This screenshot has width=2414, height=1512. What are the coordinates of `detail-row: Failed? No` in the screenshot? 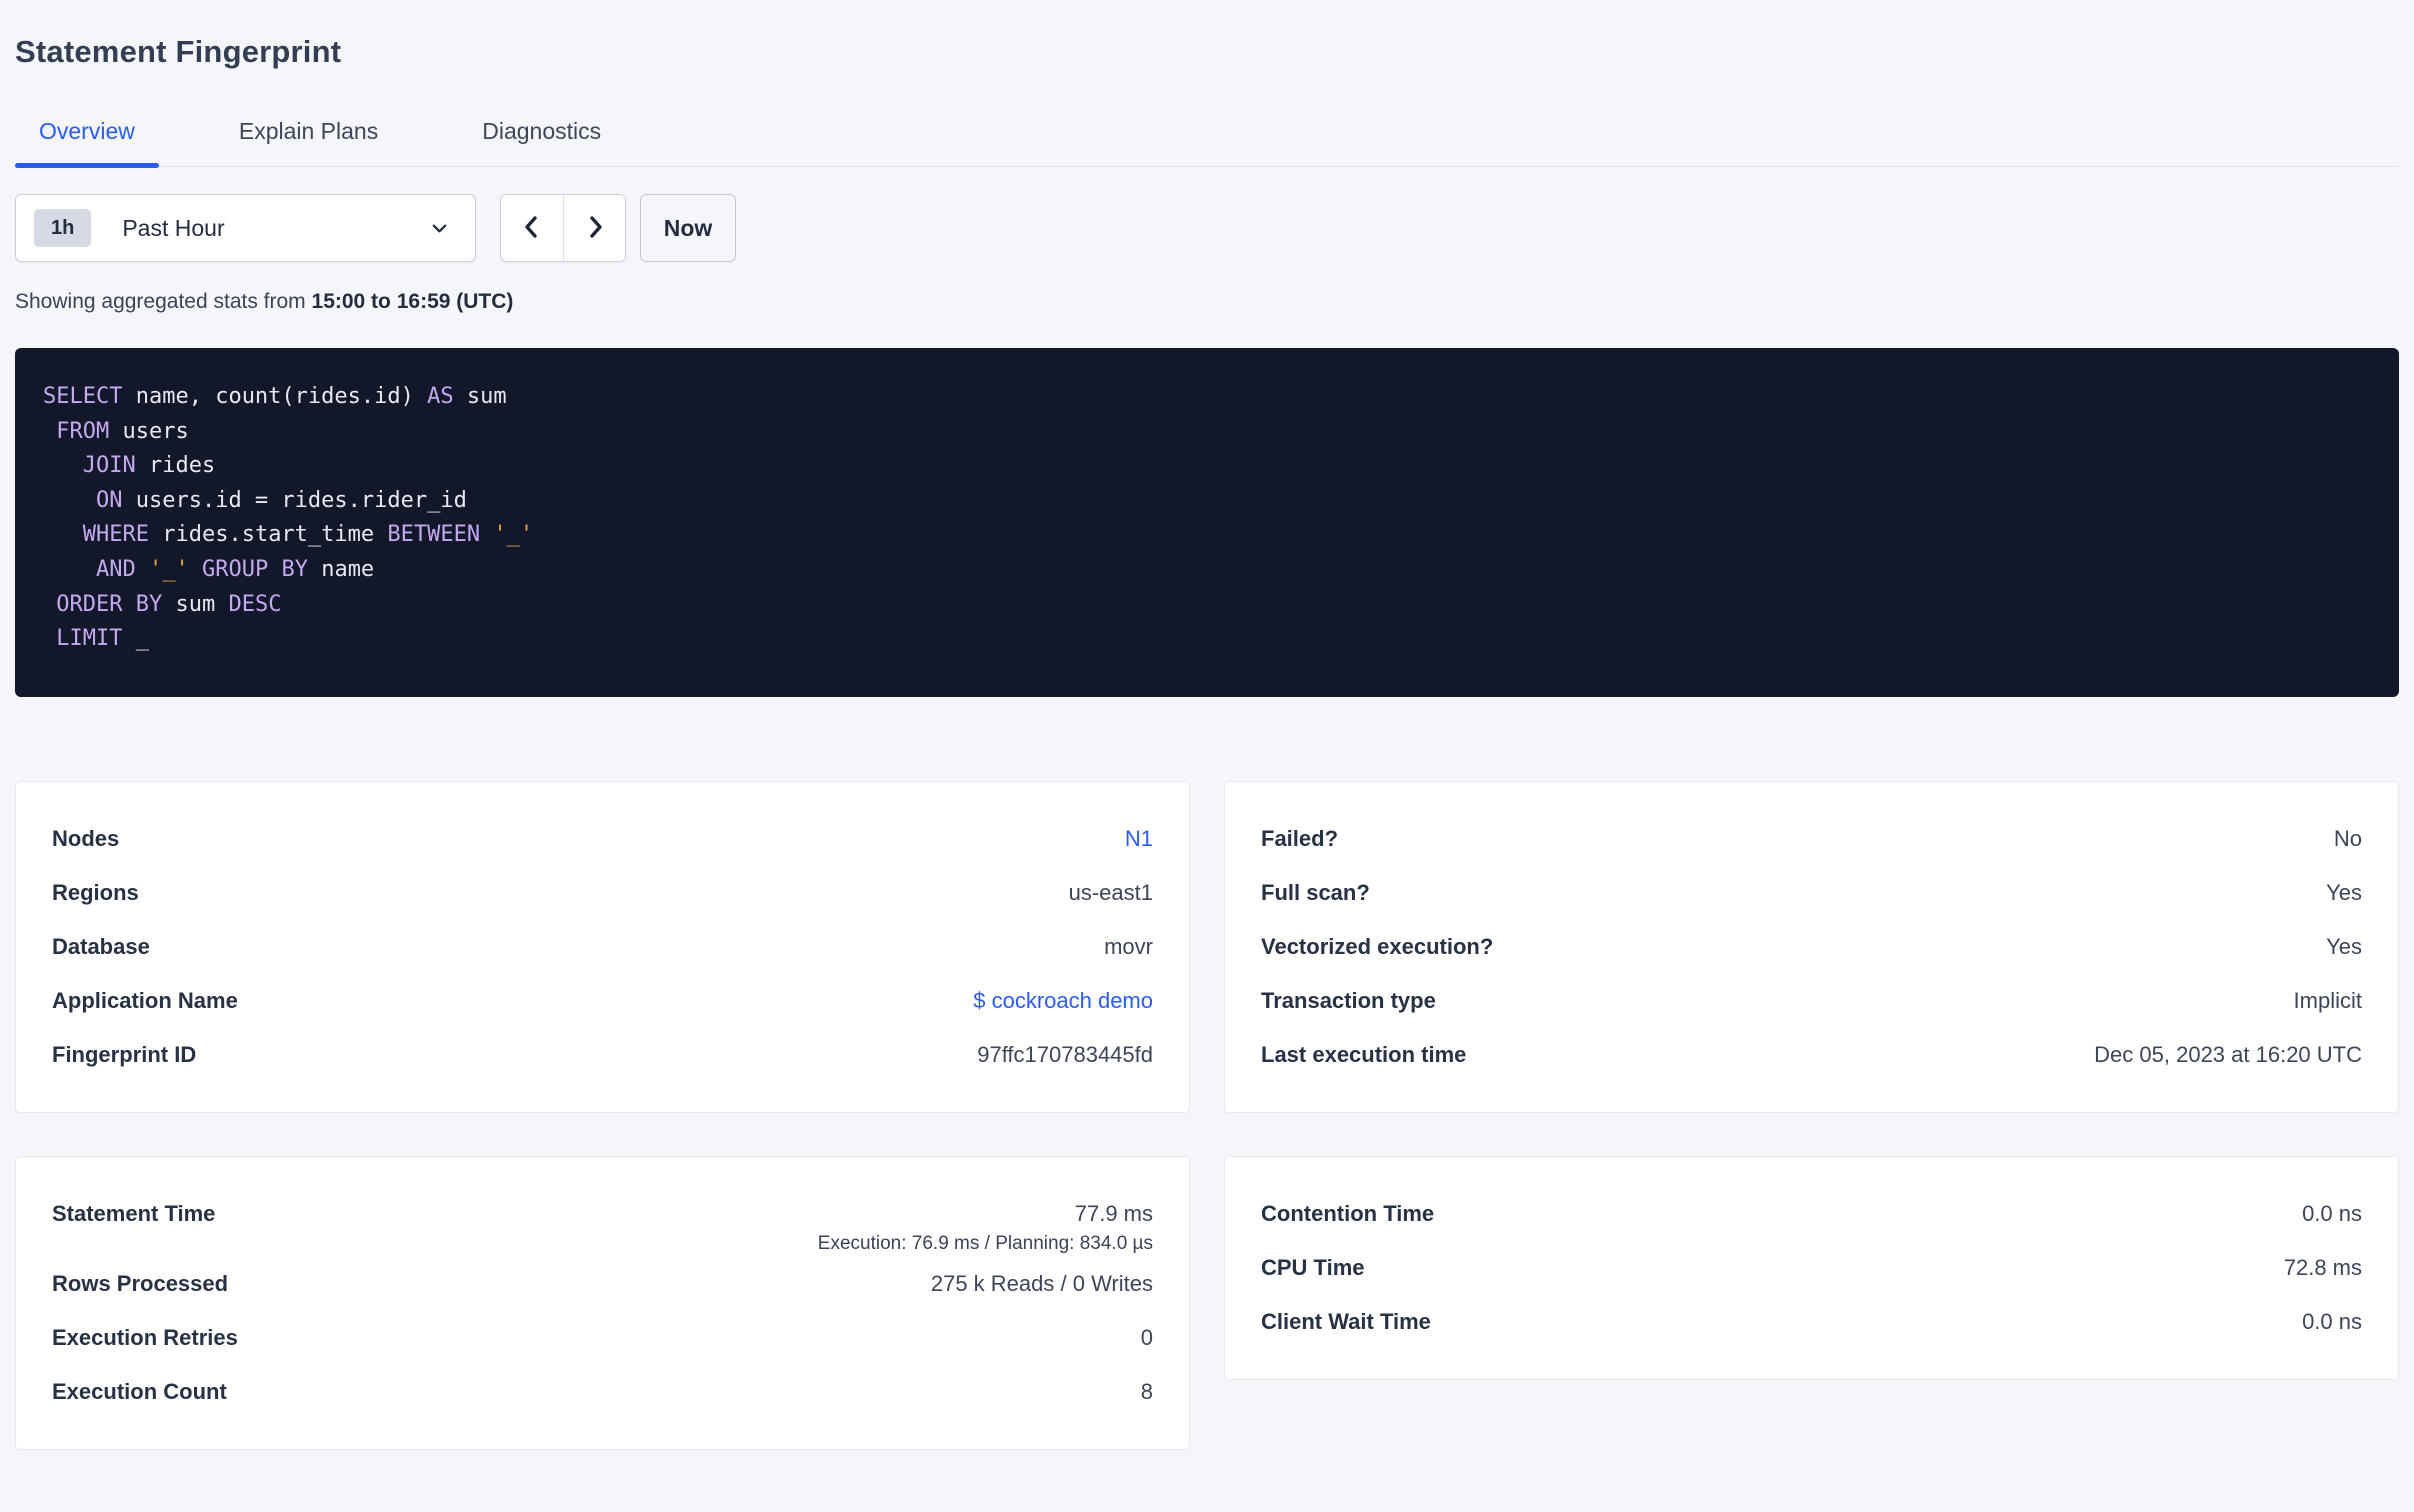 It's located at (1811, 839).